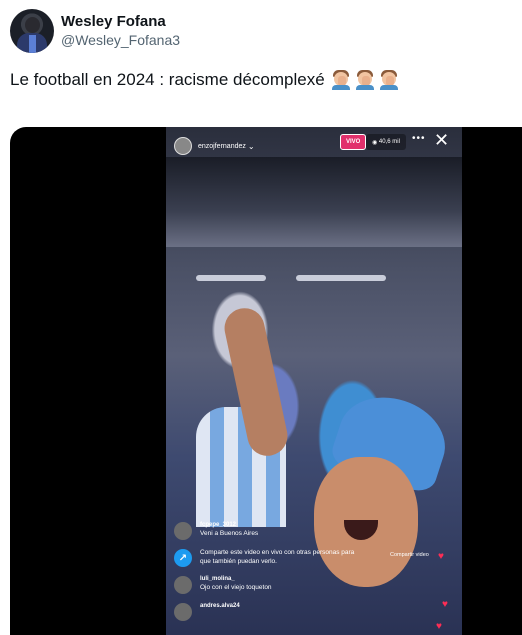  What do you see at coordinates (217, 579) in the screenshot?
I see `comment-user: luli_molina_` at bounding box center [217, 579].